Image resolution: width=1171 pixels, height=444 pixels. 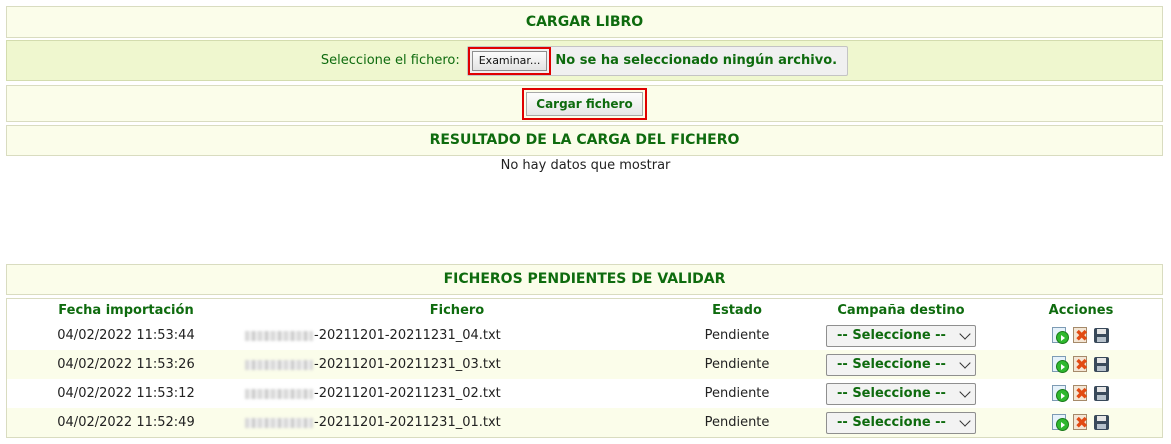 What do you see at coordinates (901, 310) in the screenshot?
I see `column-header-campaign: Campaña destino` at bounding box center [901, 310].